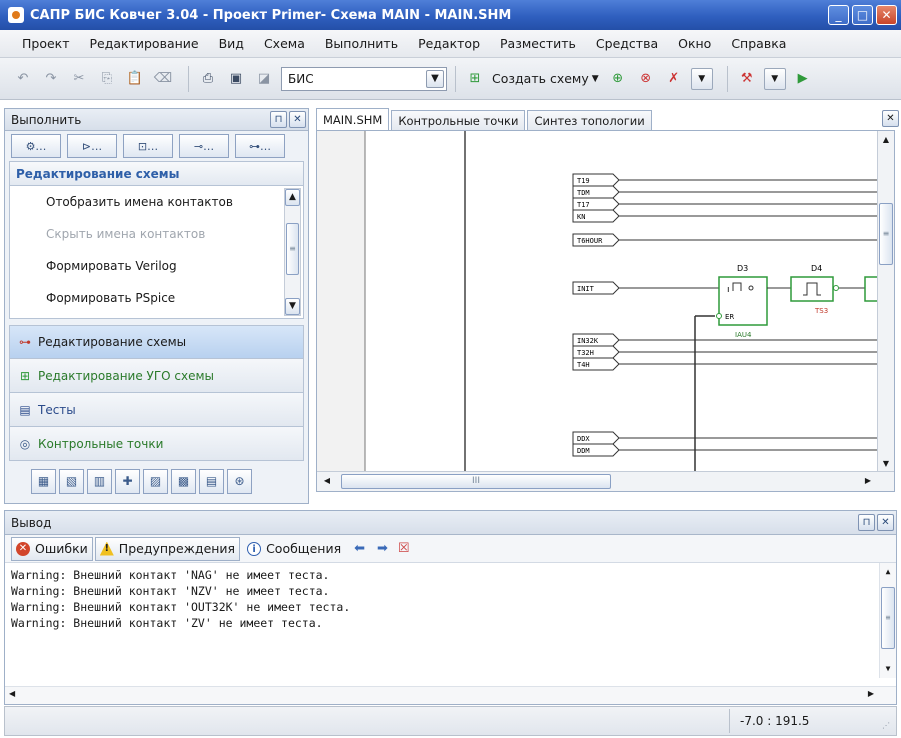 This screenshot has width=901, height=738. I want to click on nav-scheme-editing: ⊶ Редактирование схемы, so click(156, 342).